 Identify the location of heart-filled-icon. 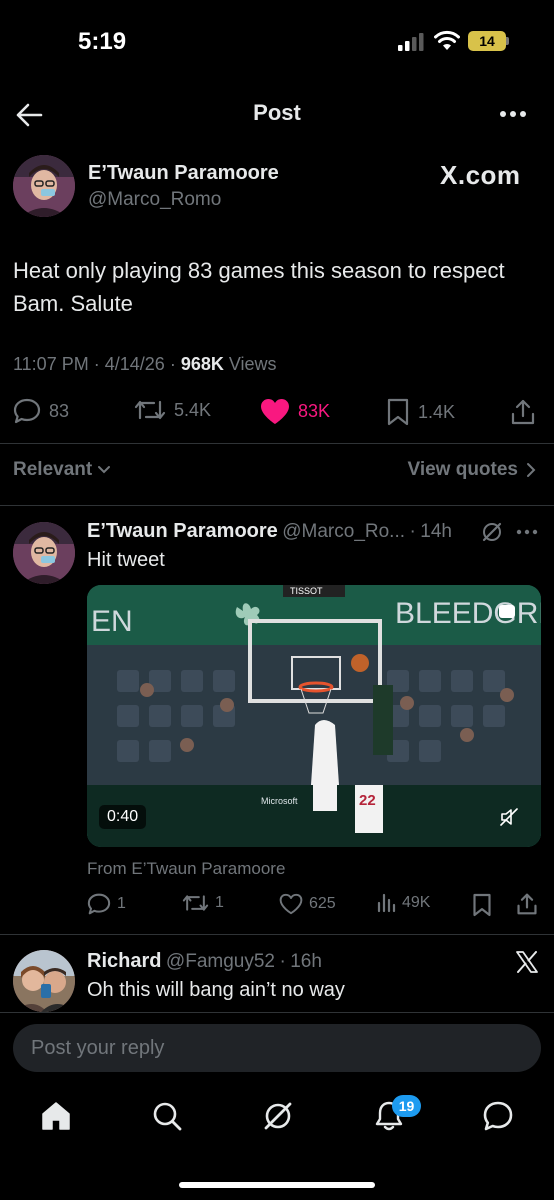
(275, 411).